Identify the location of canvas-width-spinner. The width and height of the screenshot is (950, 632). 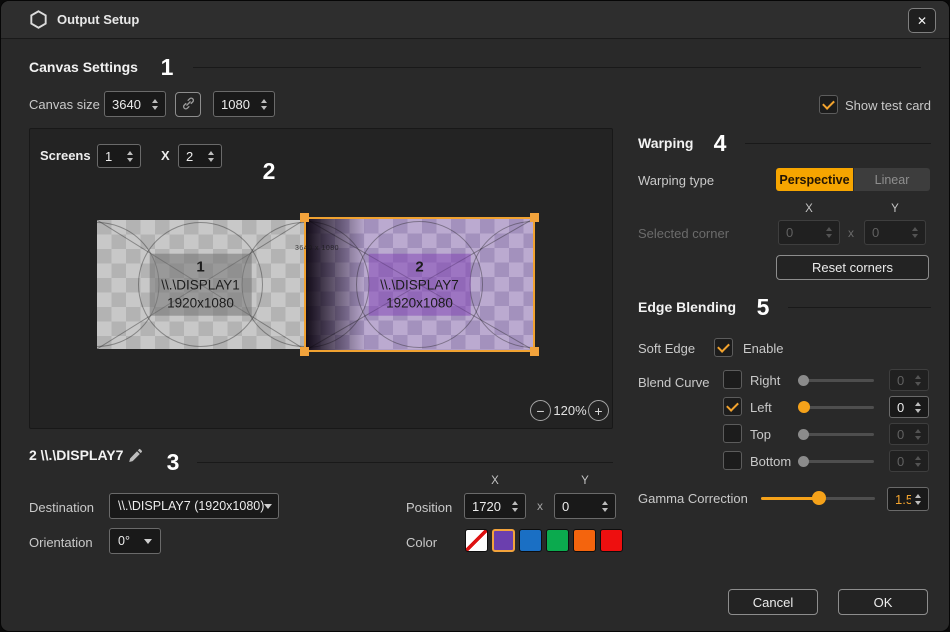
(135, 104).